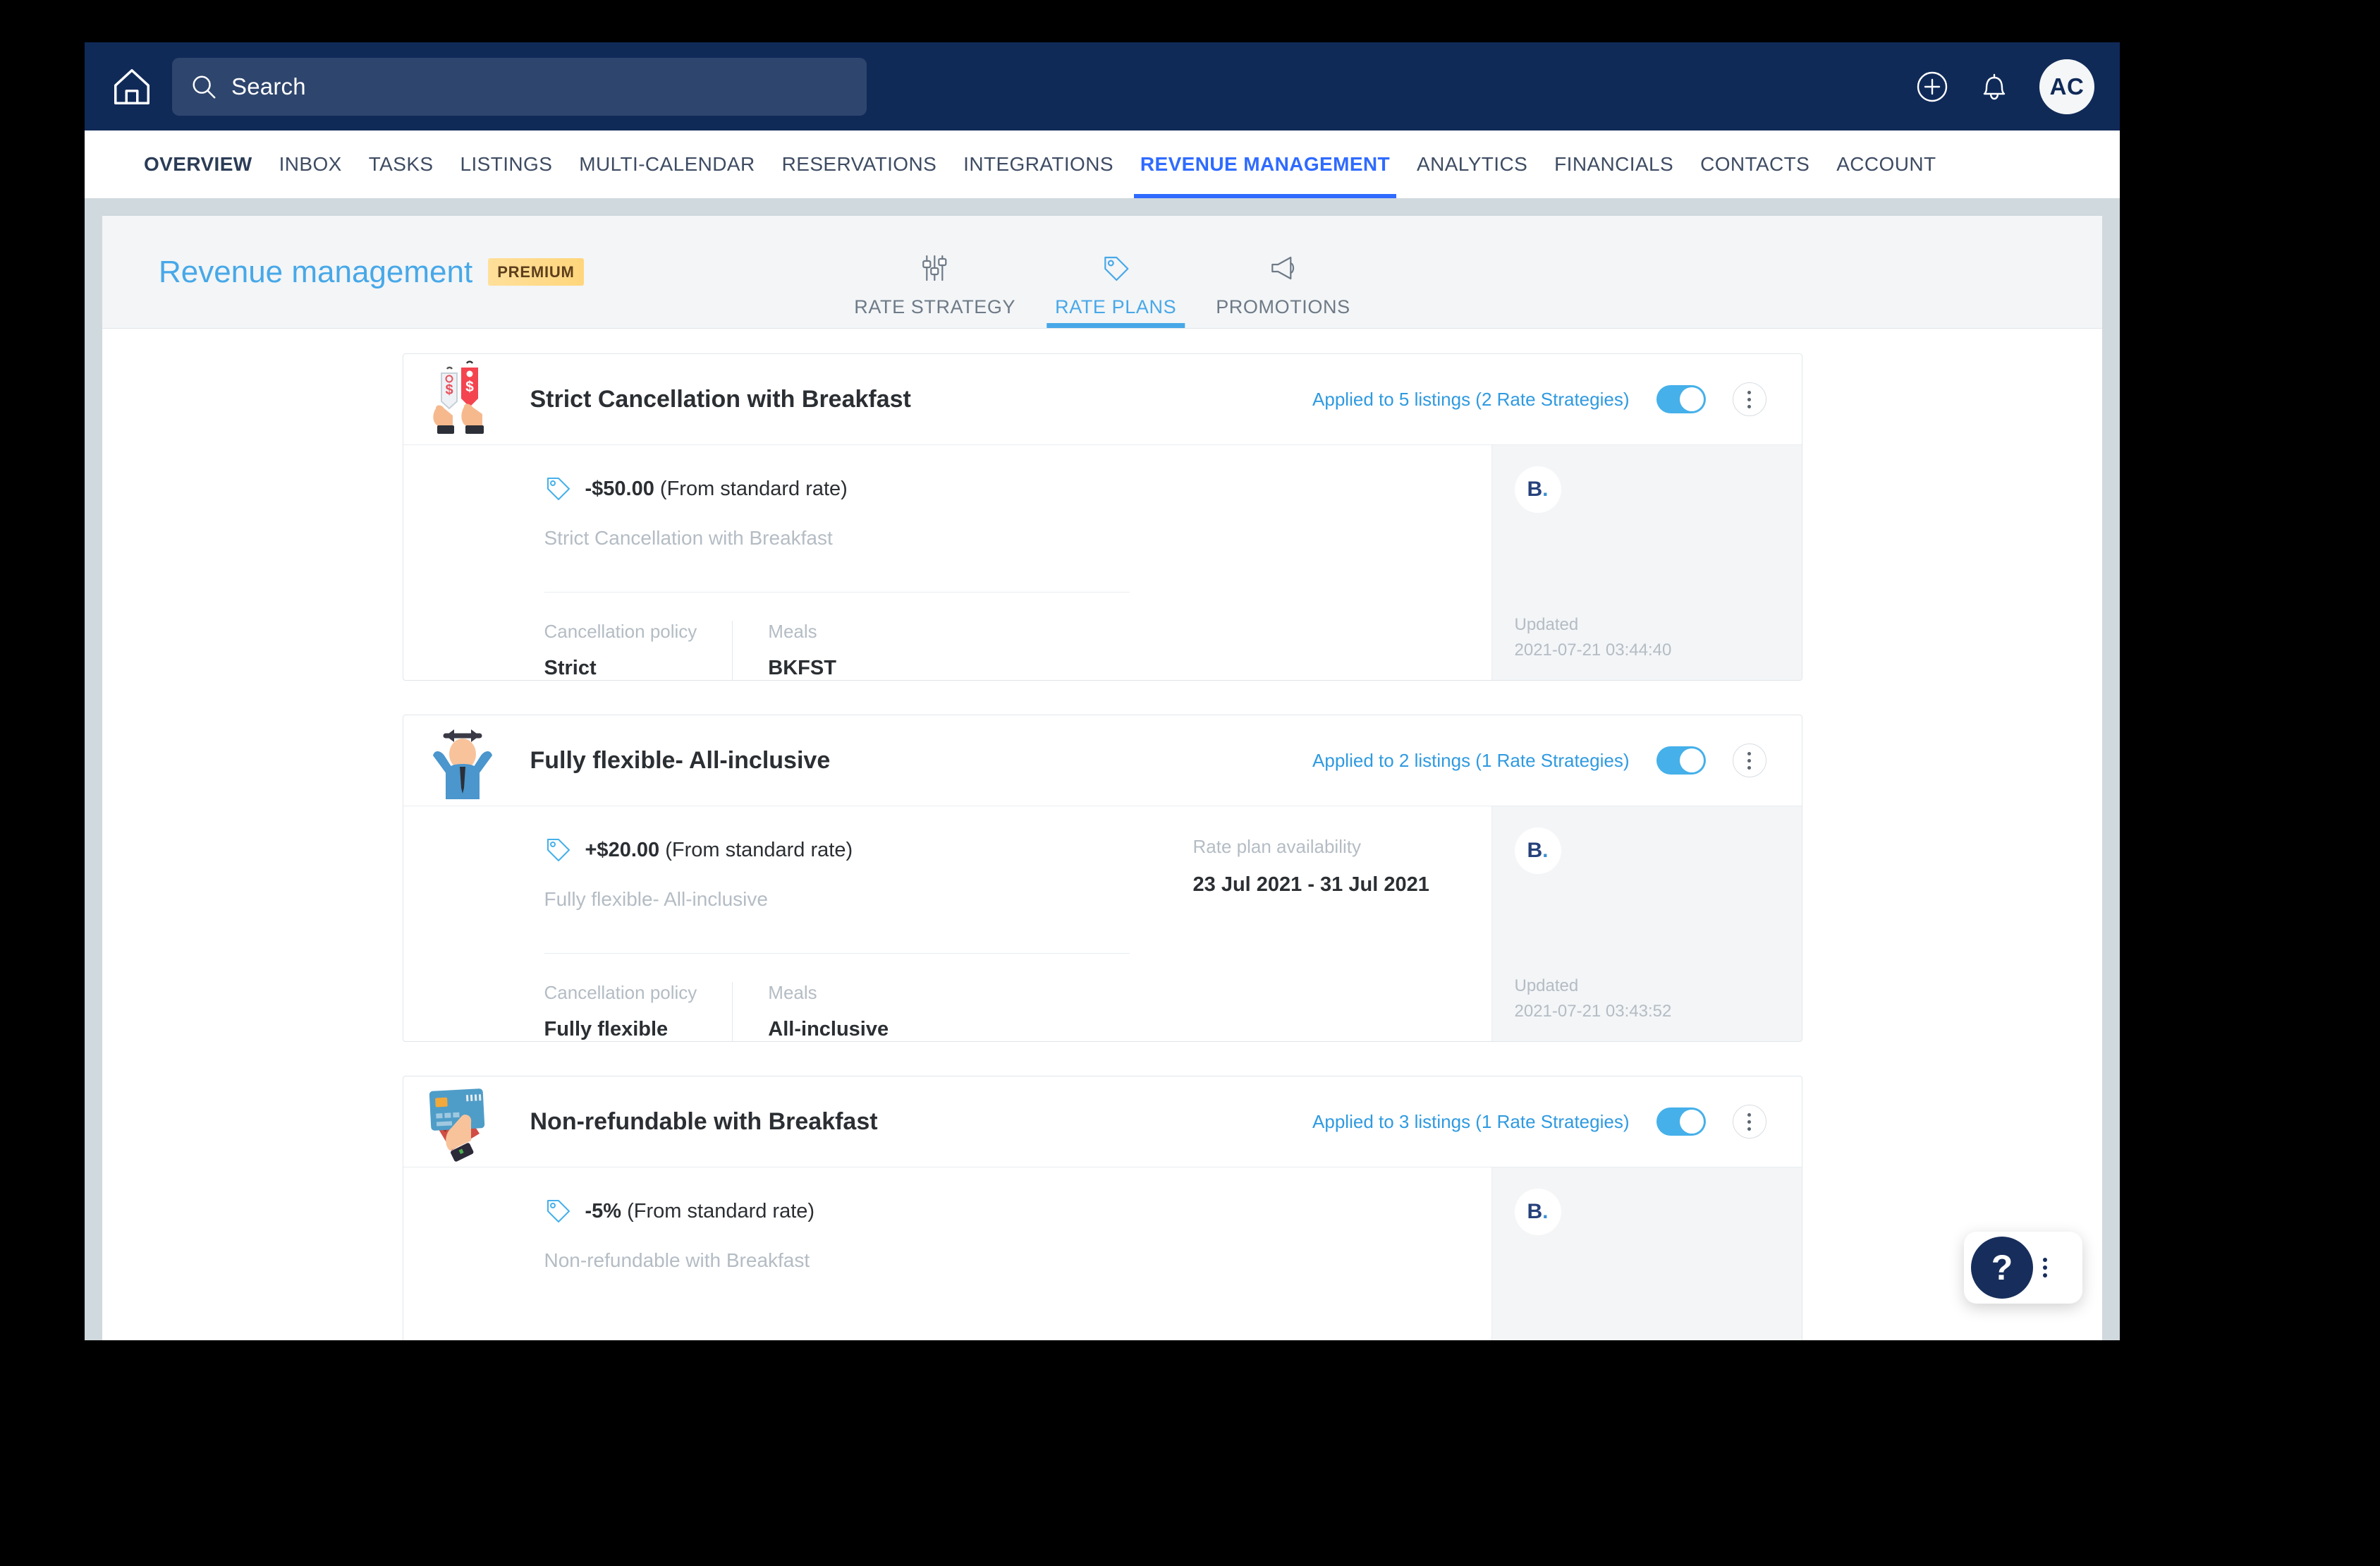 The width and height of the screenshot is (2380, 1566). I want to click on meta-value: BKFST, so click(802, 668).